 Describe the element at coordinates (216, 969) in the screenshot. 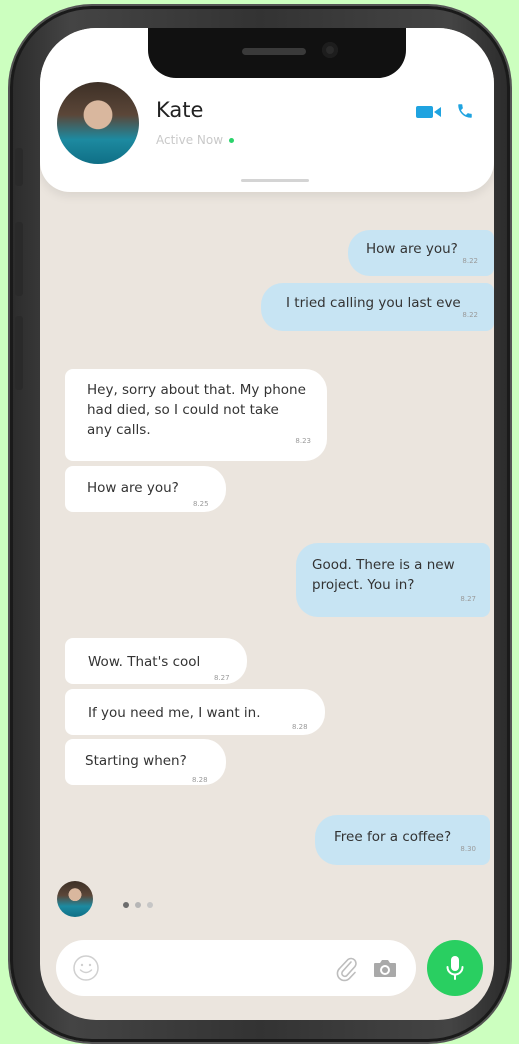

I see `message-input` at that location.